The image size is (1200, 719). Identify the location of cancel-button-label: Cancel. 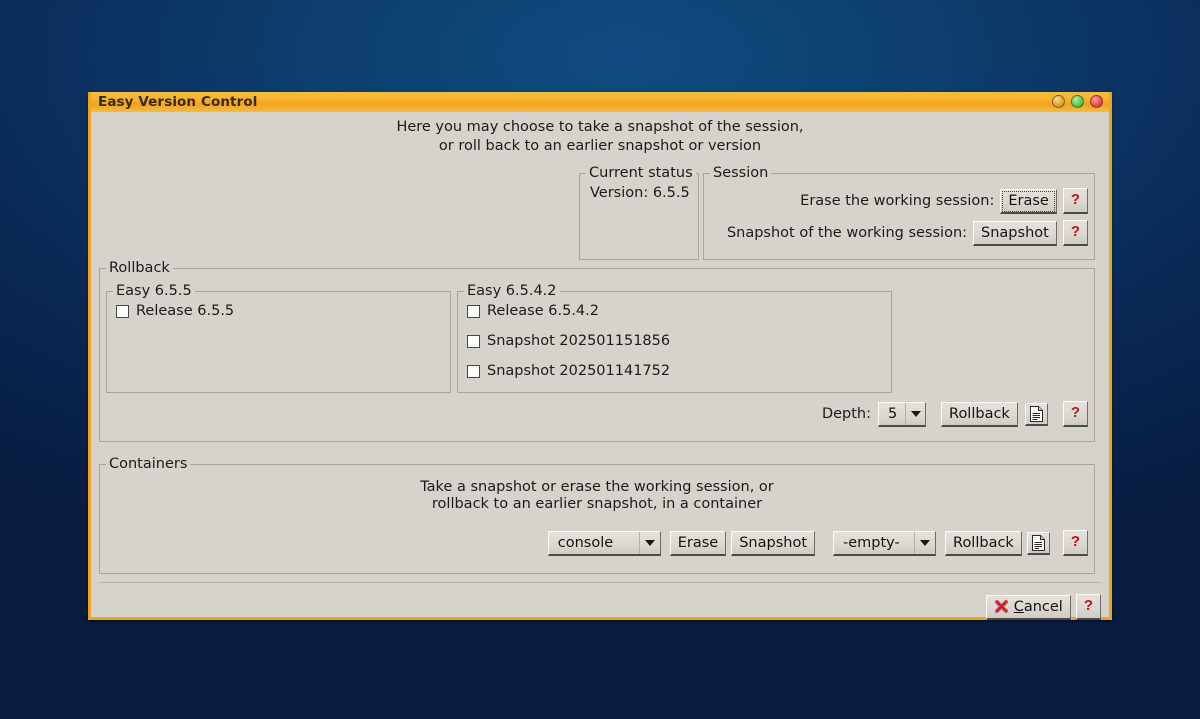
(1038, 607).